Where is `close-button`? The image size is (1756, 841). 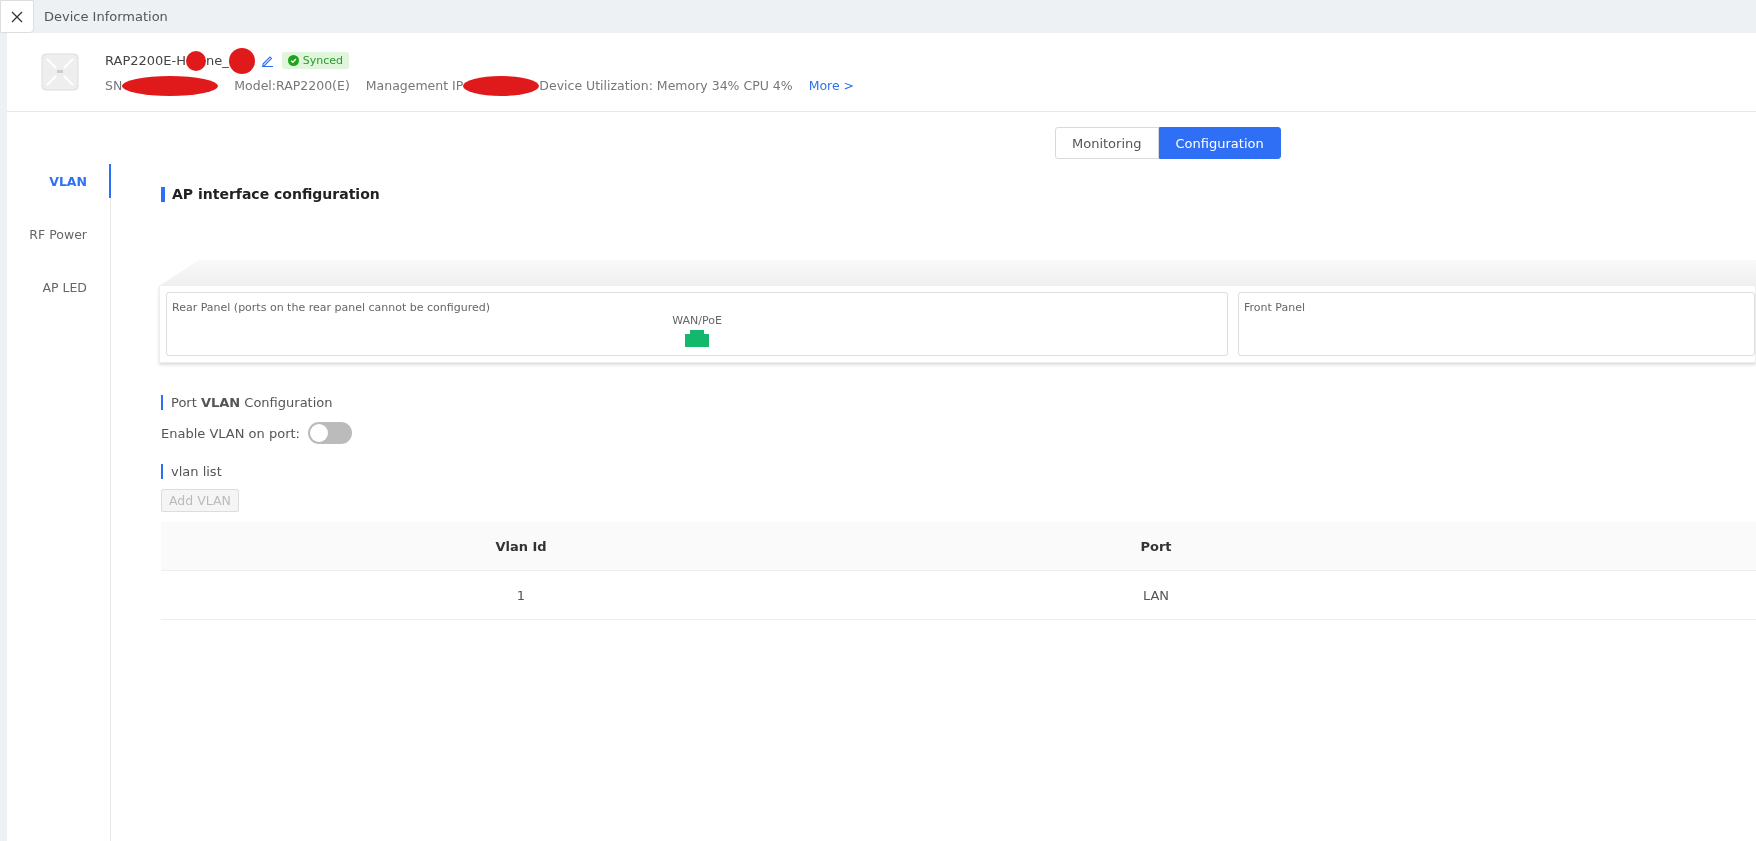
close-button is located at coordinates (17, 16).